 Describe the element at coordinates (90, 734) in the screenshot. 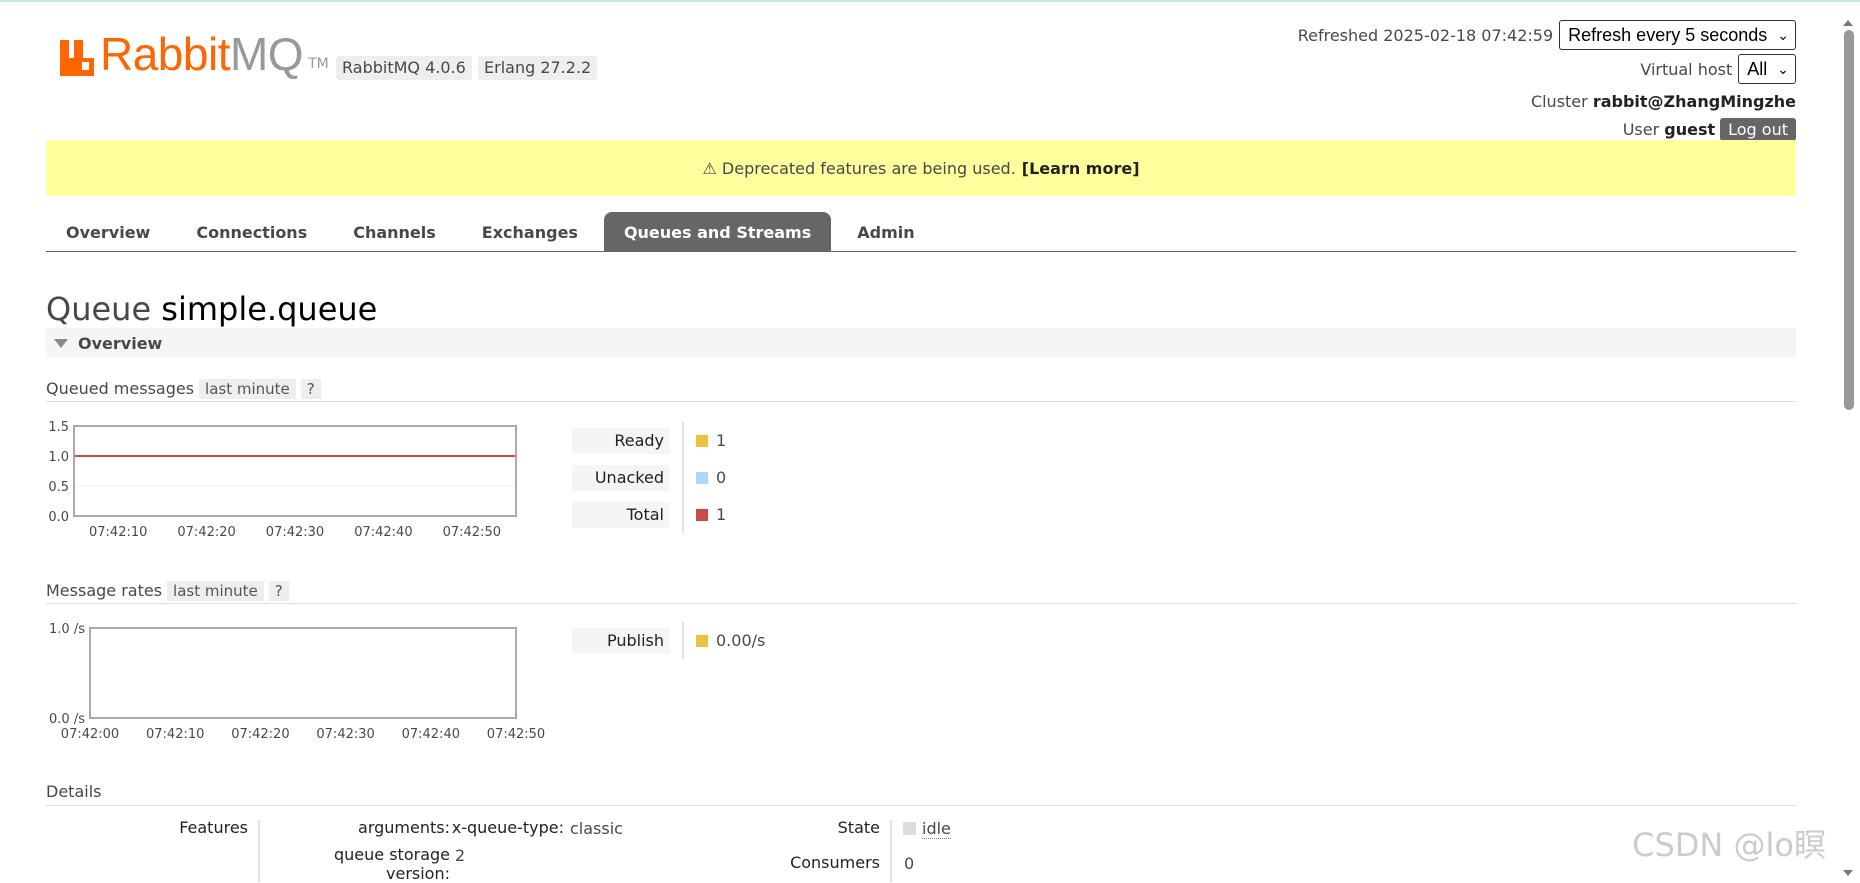

I see `x-tick-label: 07:42:00` at that location.